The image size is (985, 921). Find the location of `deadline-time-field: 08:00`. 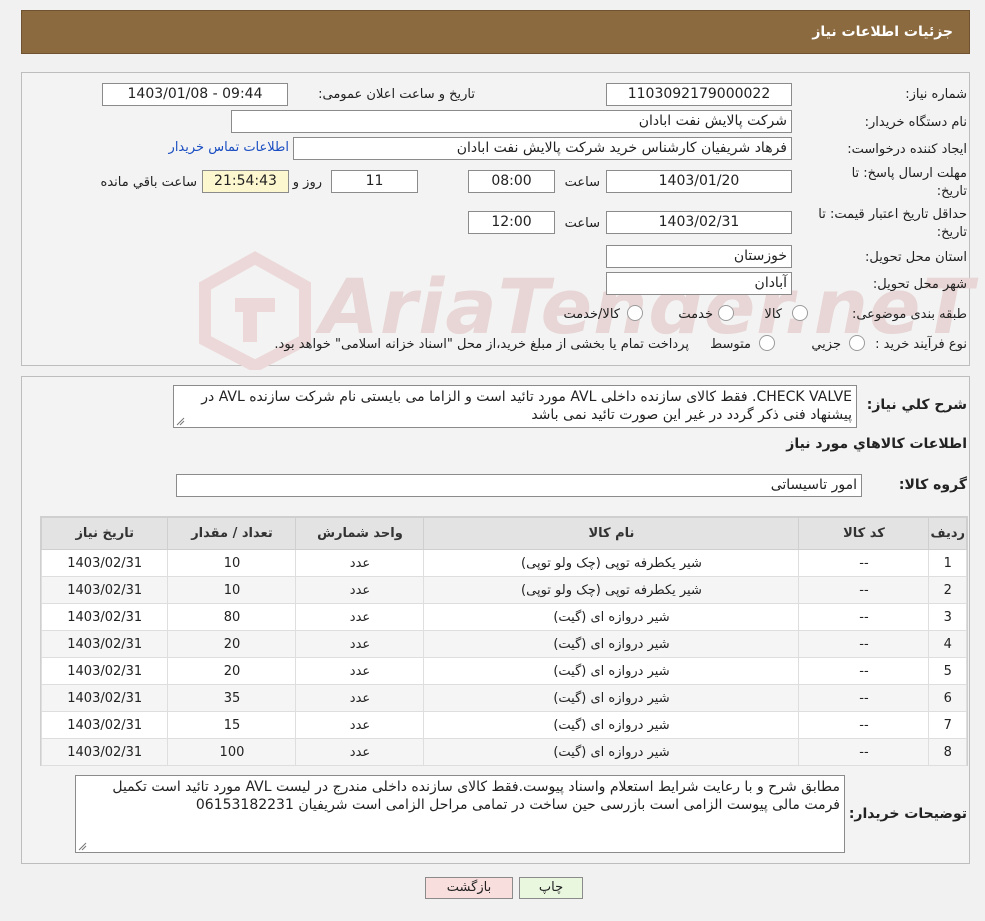

deadline-time-field: 08:00 is located at coordinates (511, 181).